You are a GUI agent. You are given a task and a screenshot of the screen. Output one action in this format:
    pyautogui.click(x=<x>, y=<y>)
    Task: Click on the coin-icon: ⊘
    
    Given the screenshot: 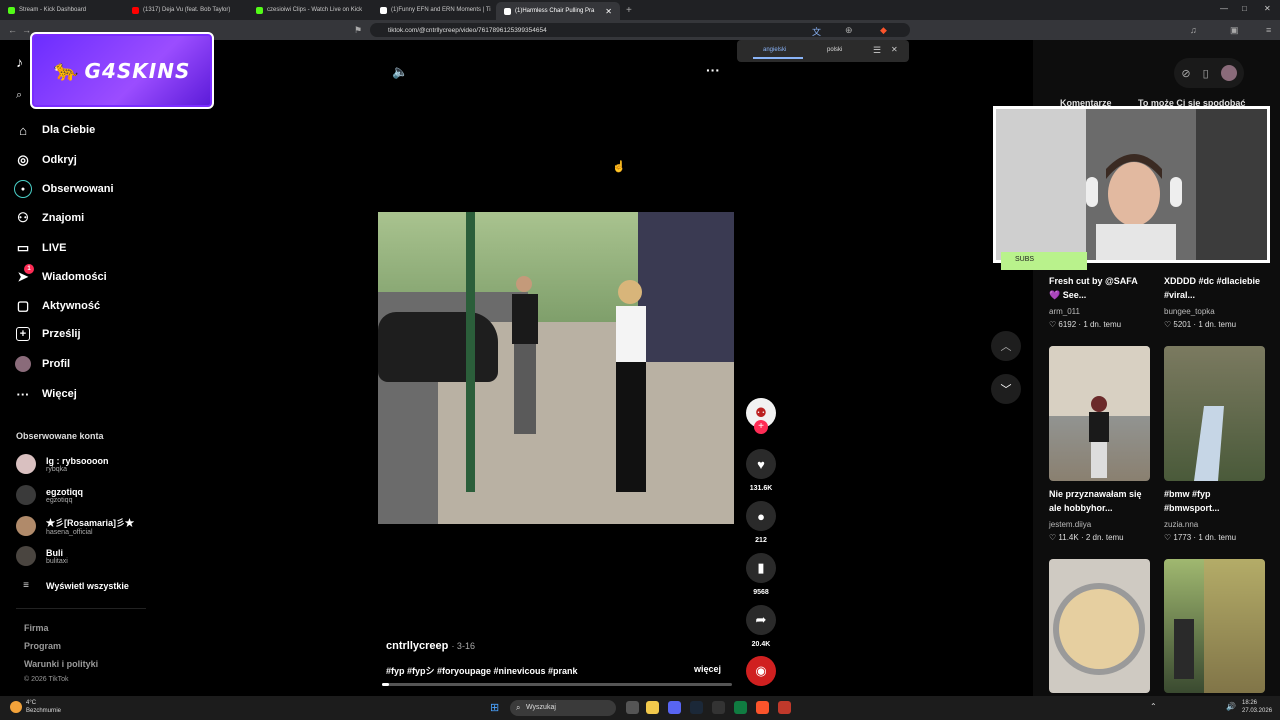 What is the action you would take?
    pyautogui.click(x=1185, y=73)
    